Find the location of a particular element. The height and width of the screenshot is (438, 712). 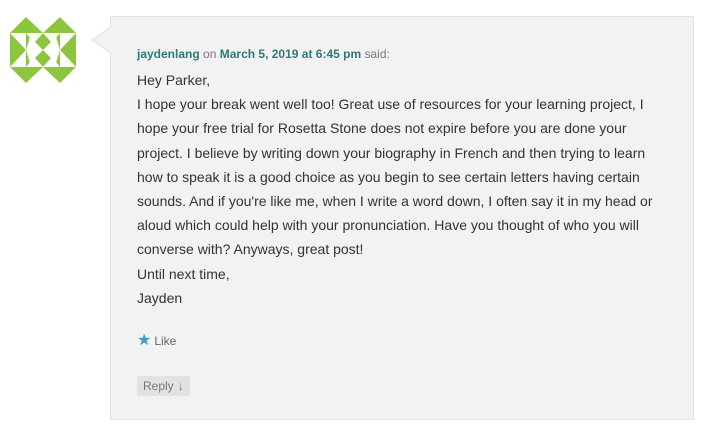

like-button: ★ Like is located at coordinates (156, 341).